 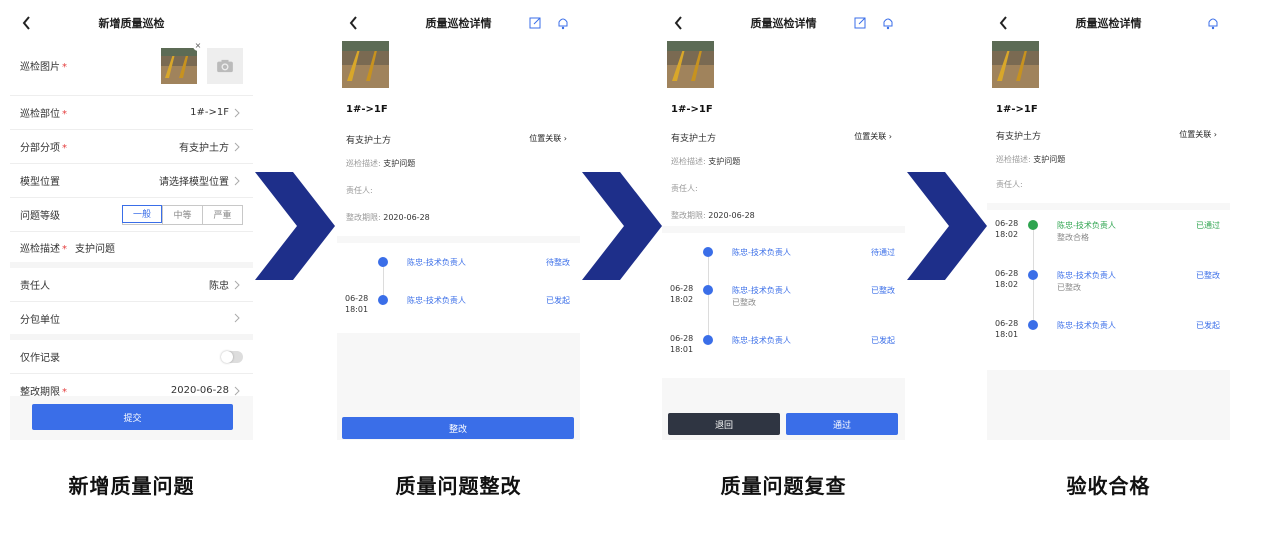 I want to click on caption-step-4: 验收合格, so click(x=1108, y=486).